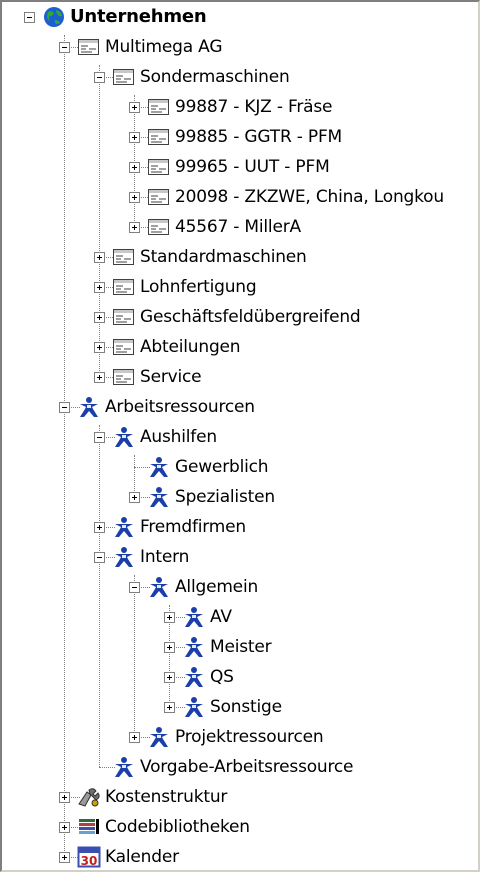 This screenshot has height=872, width=480. I want to click on tree-node-label: Abteilungen, so click(190, 347).